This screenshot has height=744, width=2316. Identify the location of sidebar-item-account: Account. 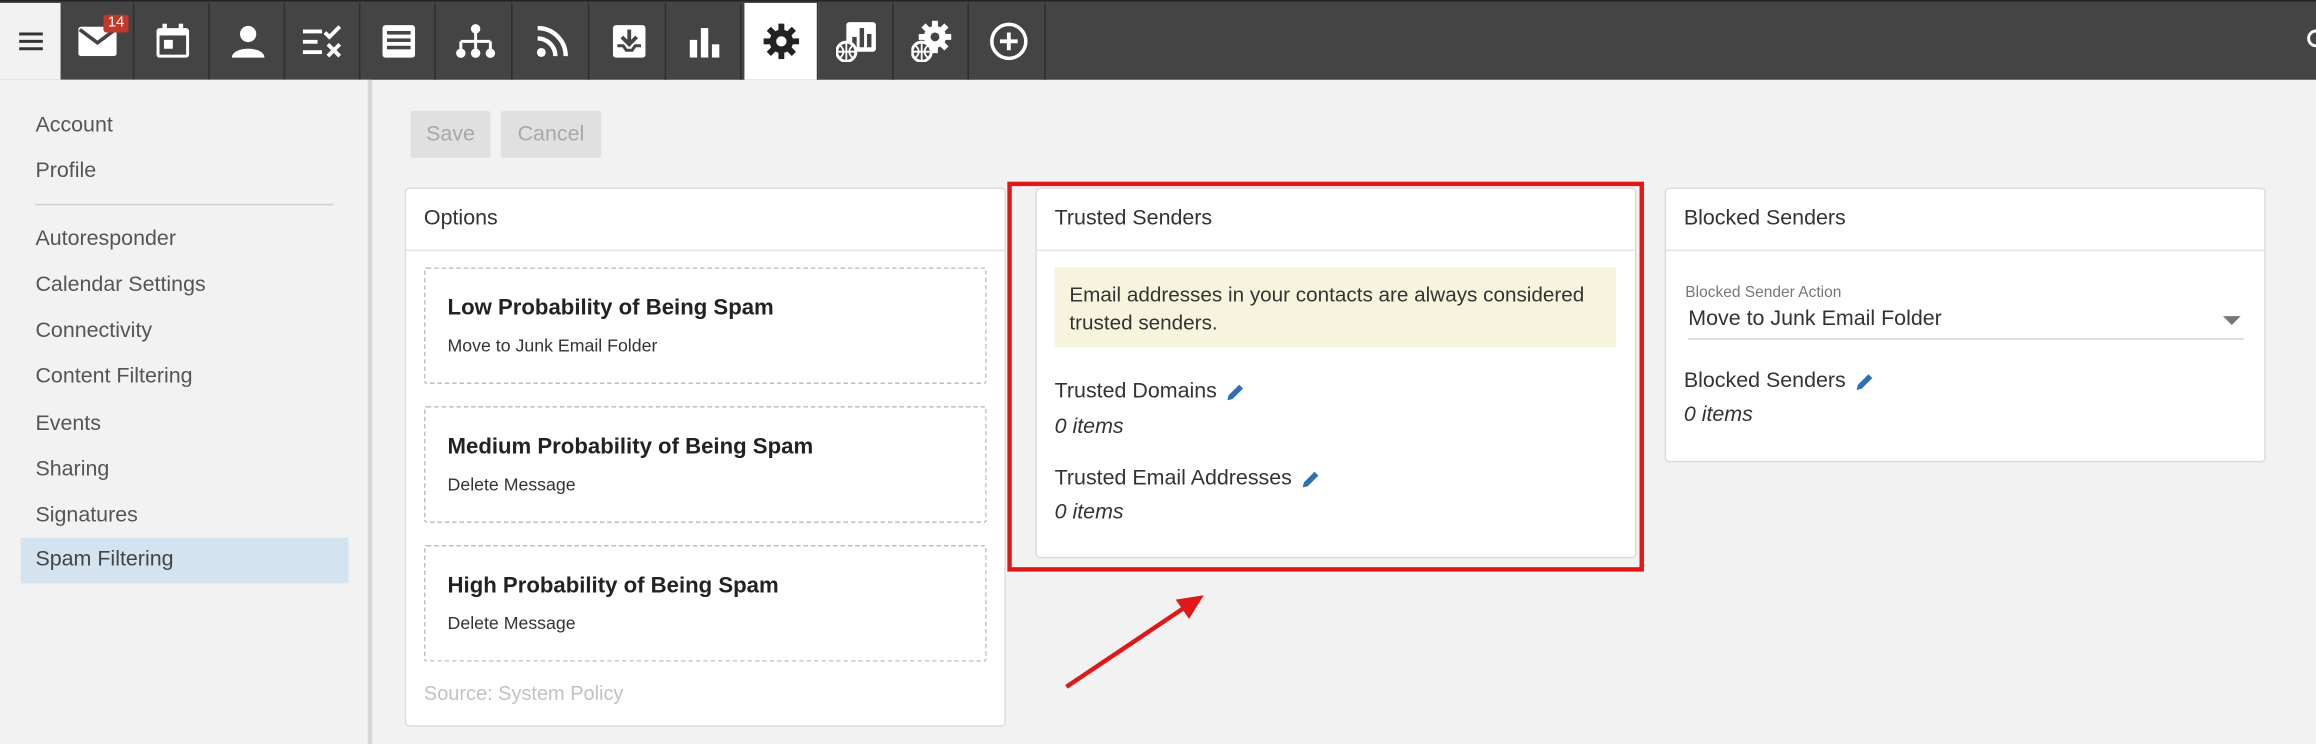
(185, 126).